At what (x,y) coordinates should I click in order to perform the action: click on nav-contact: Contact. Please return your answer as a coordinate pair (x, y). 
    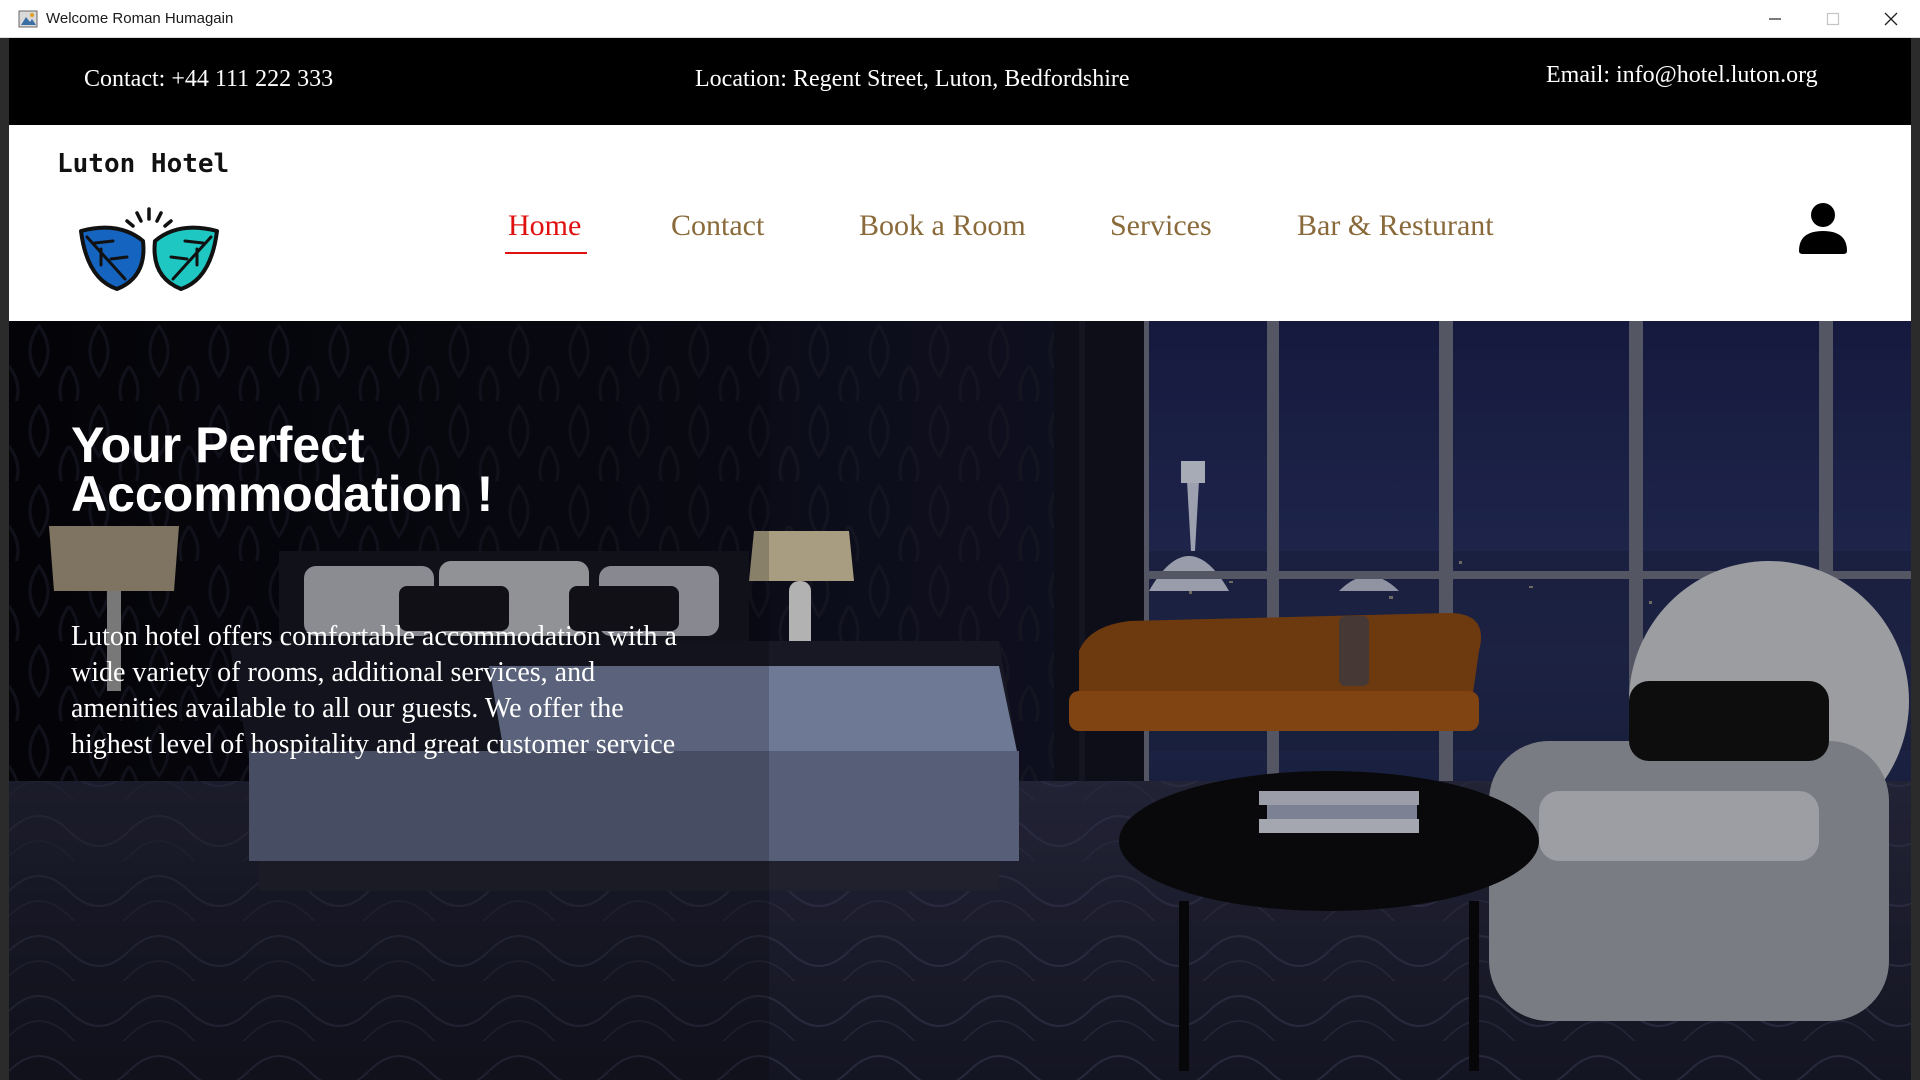
    Looking at the image, I should click on (717, 226).